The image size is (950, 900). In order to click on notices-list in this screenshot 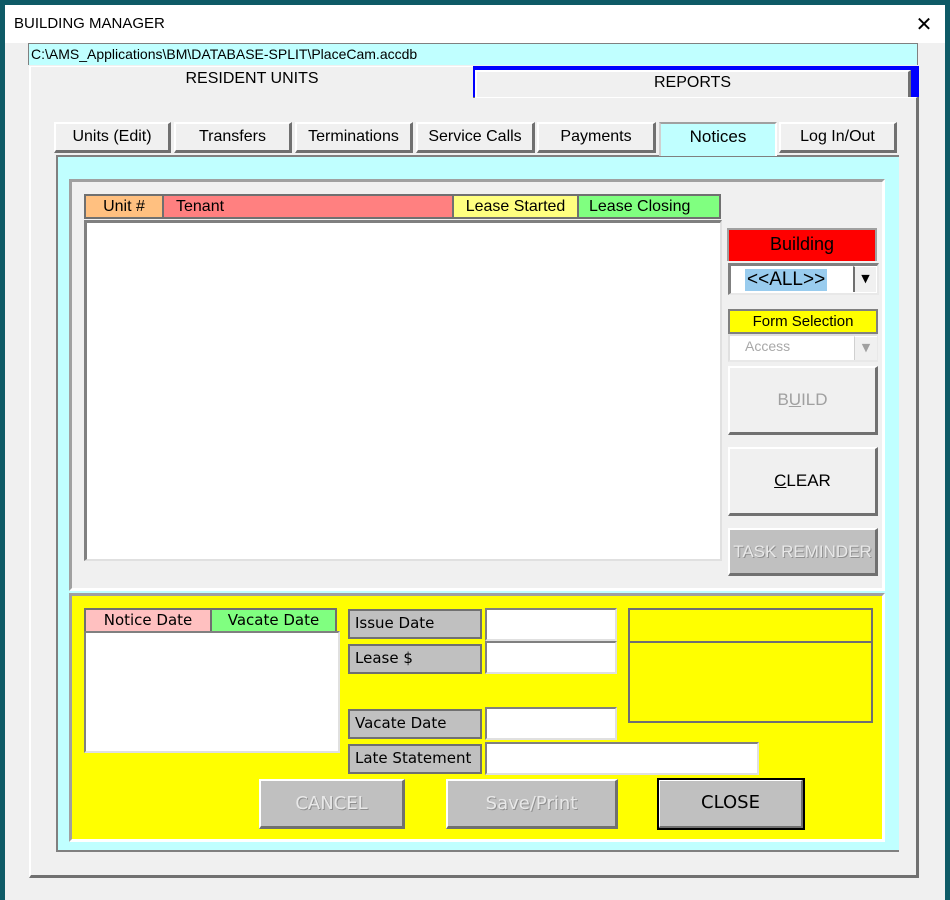, I will do `click(212, 692)`.